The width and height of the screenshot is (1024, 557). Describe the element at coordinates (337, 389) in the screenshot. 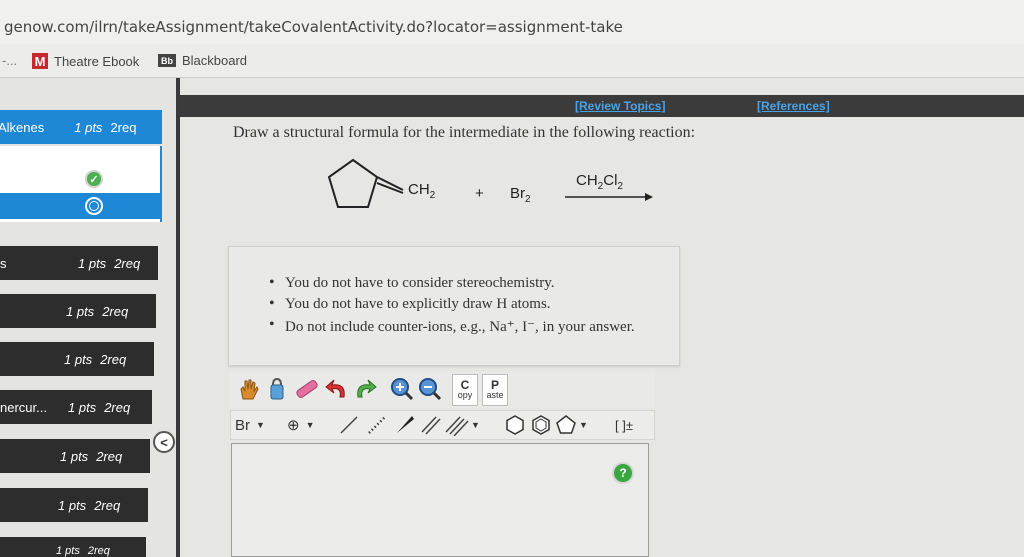

I see `undo-icon` at that location.